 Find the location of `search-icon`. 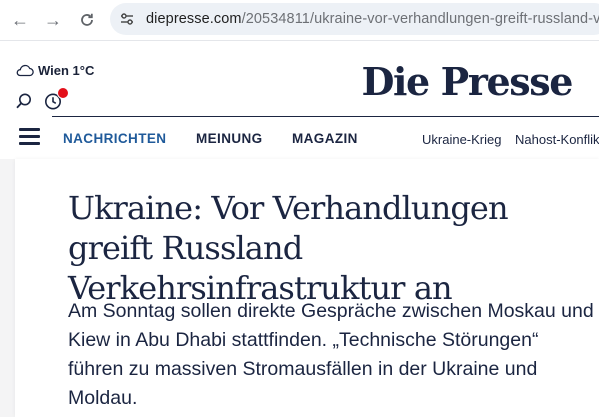

search-icon is located at coordinates (24, 101).